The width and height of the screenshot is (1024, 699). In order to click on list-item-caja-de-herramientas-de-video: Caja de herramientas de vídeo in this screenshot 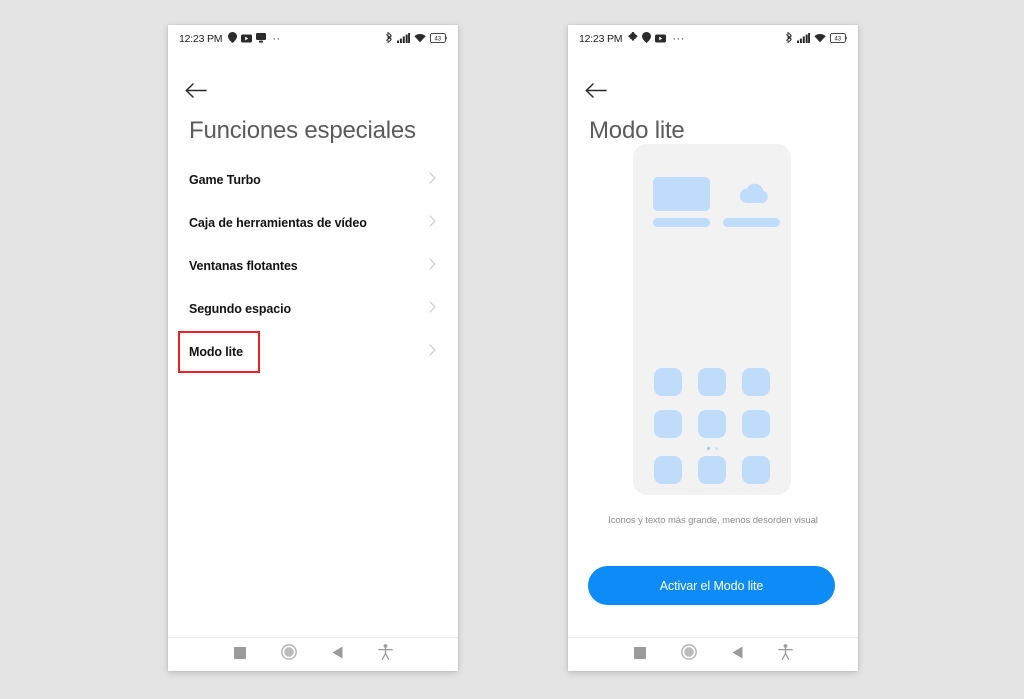, I will do `click(313, 222)`.